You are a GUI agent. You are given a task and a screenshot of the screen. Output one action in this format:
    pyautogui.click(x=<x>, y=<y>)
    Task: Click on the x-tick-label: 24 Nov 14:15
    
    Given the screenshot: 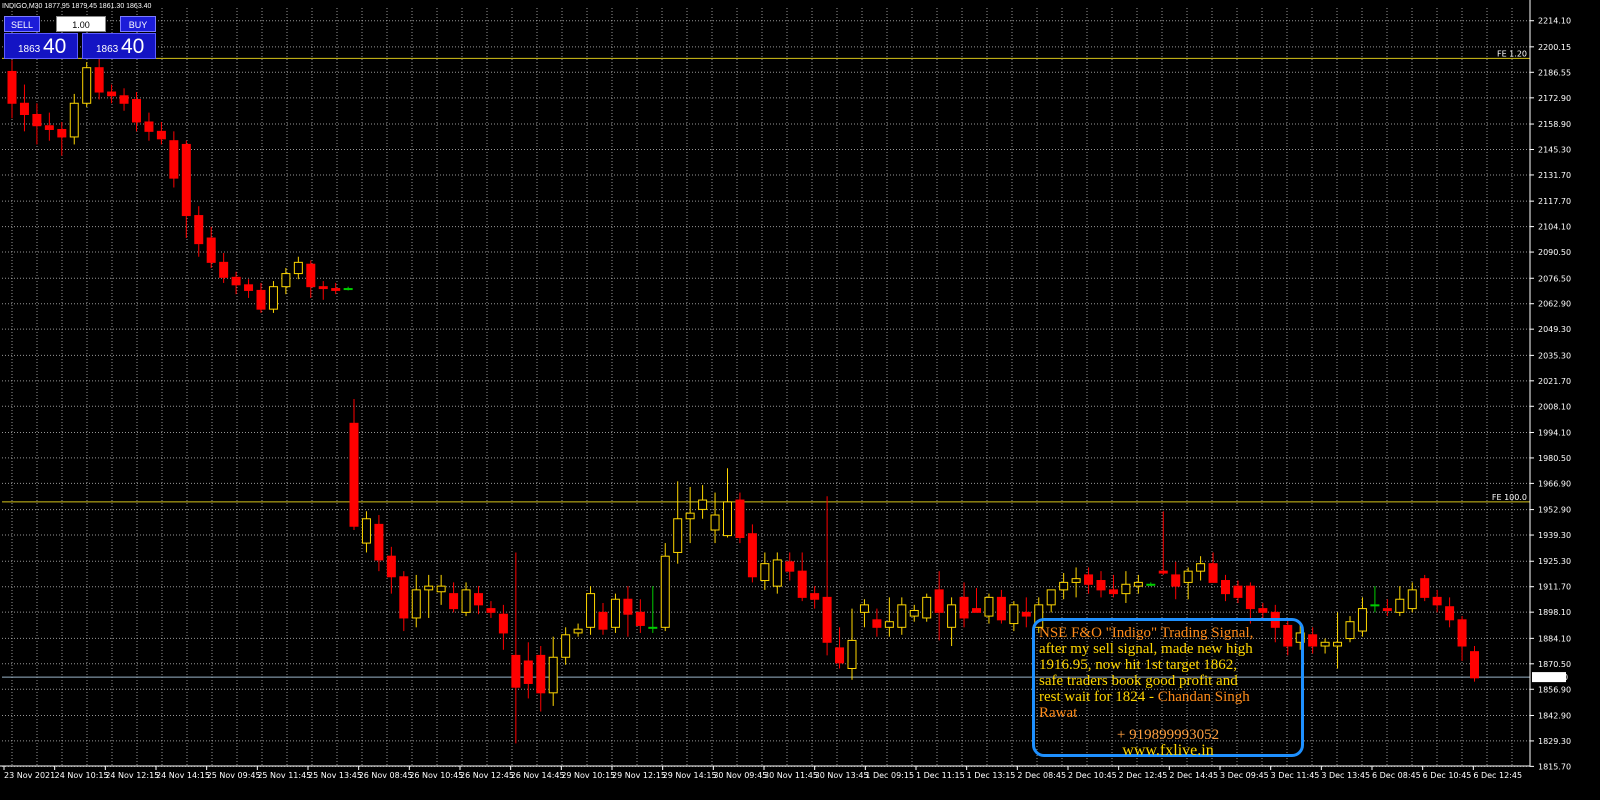 What is the action you would take?
    pyautogui.click(x=183, y=775)
    